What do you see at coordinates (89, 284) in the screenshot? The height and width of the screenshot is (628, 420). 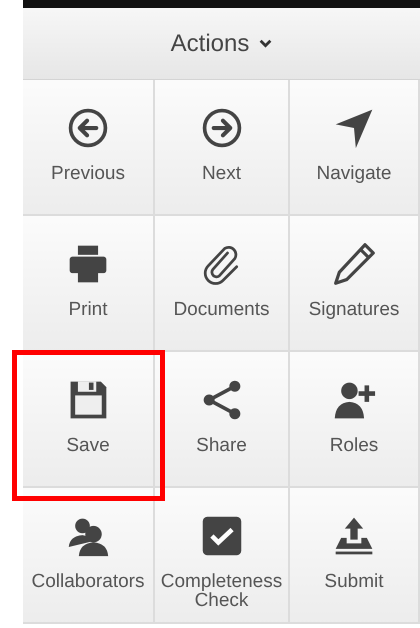 I see `action-button: Print` at bounding box center [89, 284].